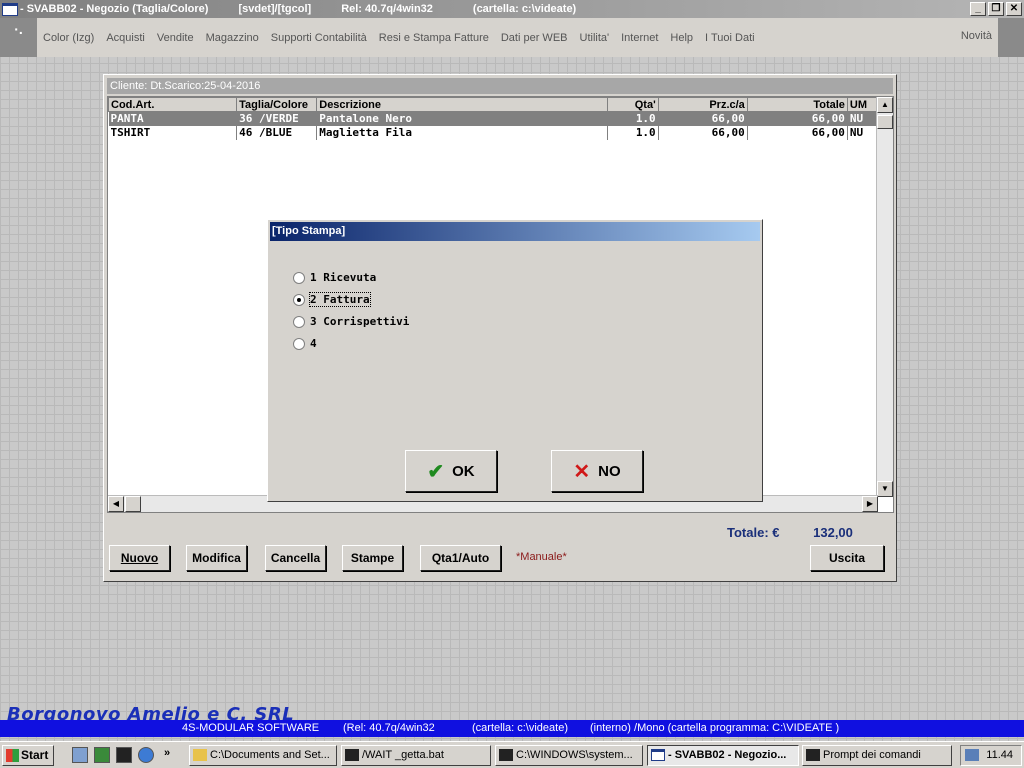 This screenshot has width=1024, height=768. Describe the element at coordinates (172, 104) in the screenshot. I see `col-cod-art: Cod.Art.` at that location.